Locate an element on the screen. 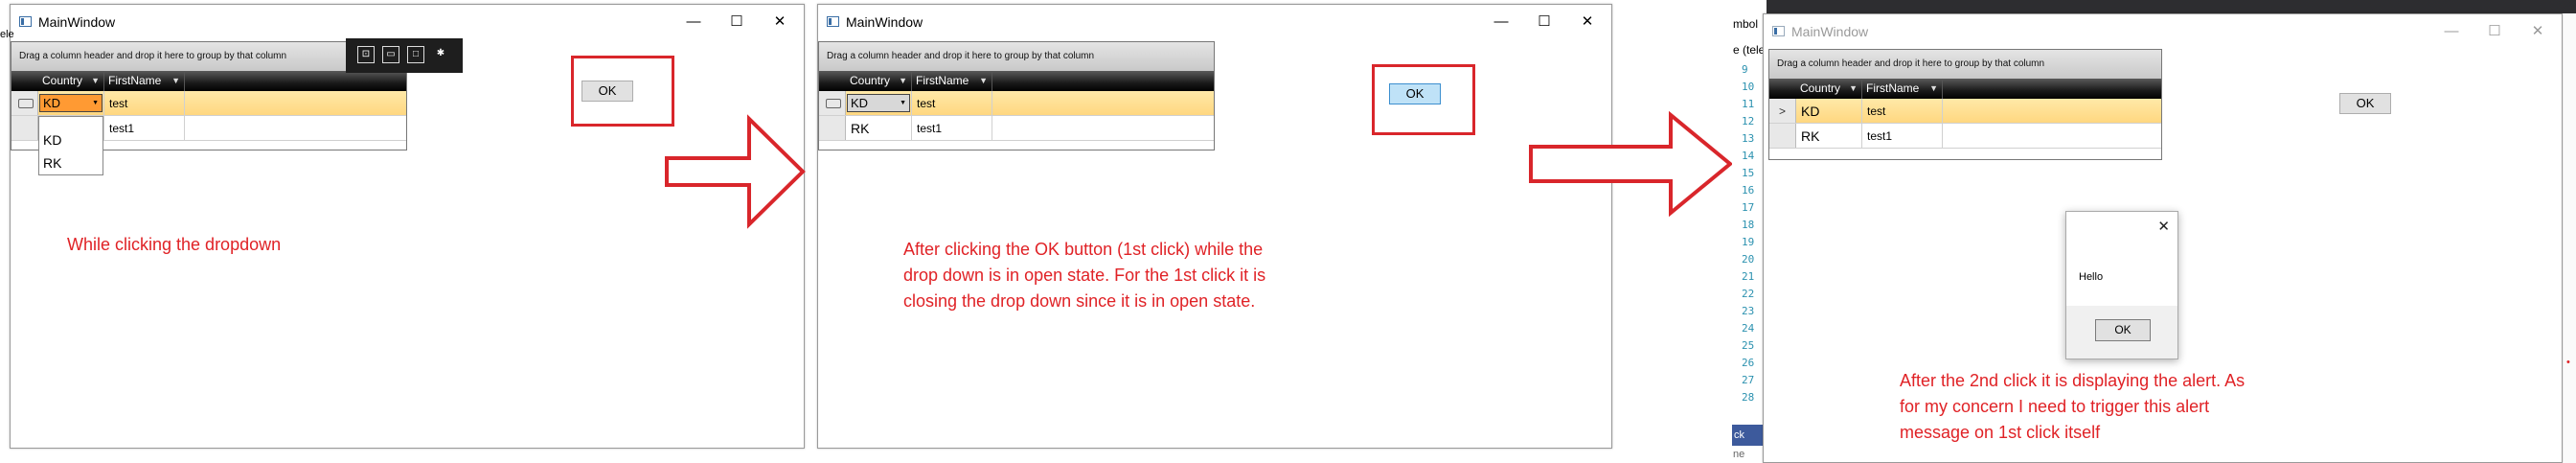 The width and height of the screenshot is (2576, 463). layout-adorner-icon: □ is located at coordinates (415, 54).